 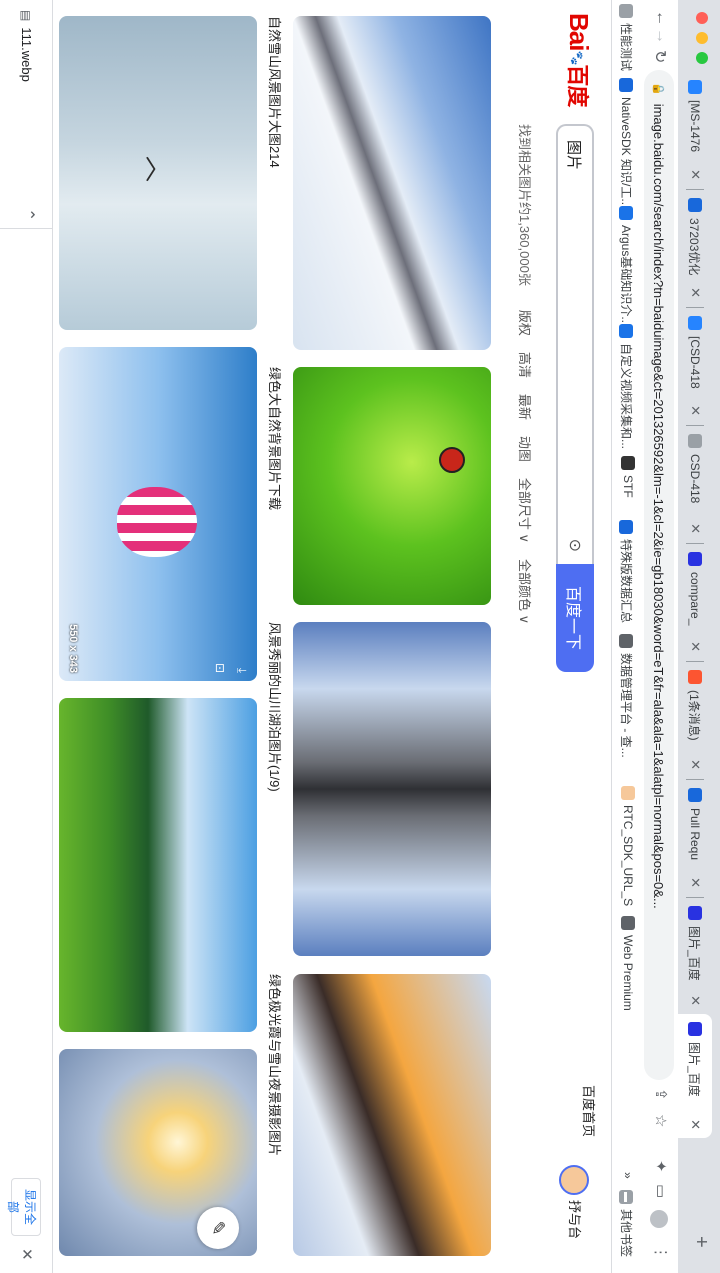 I want to click on filter-size-dropdown: 全部尺寸 ∨, so click(x=525, y=510).